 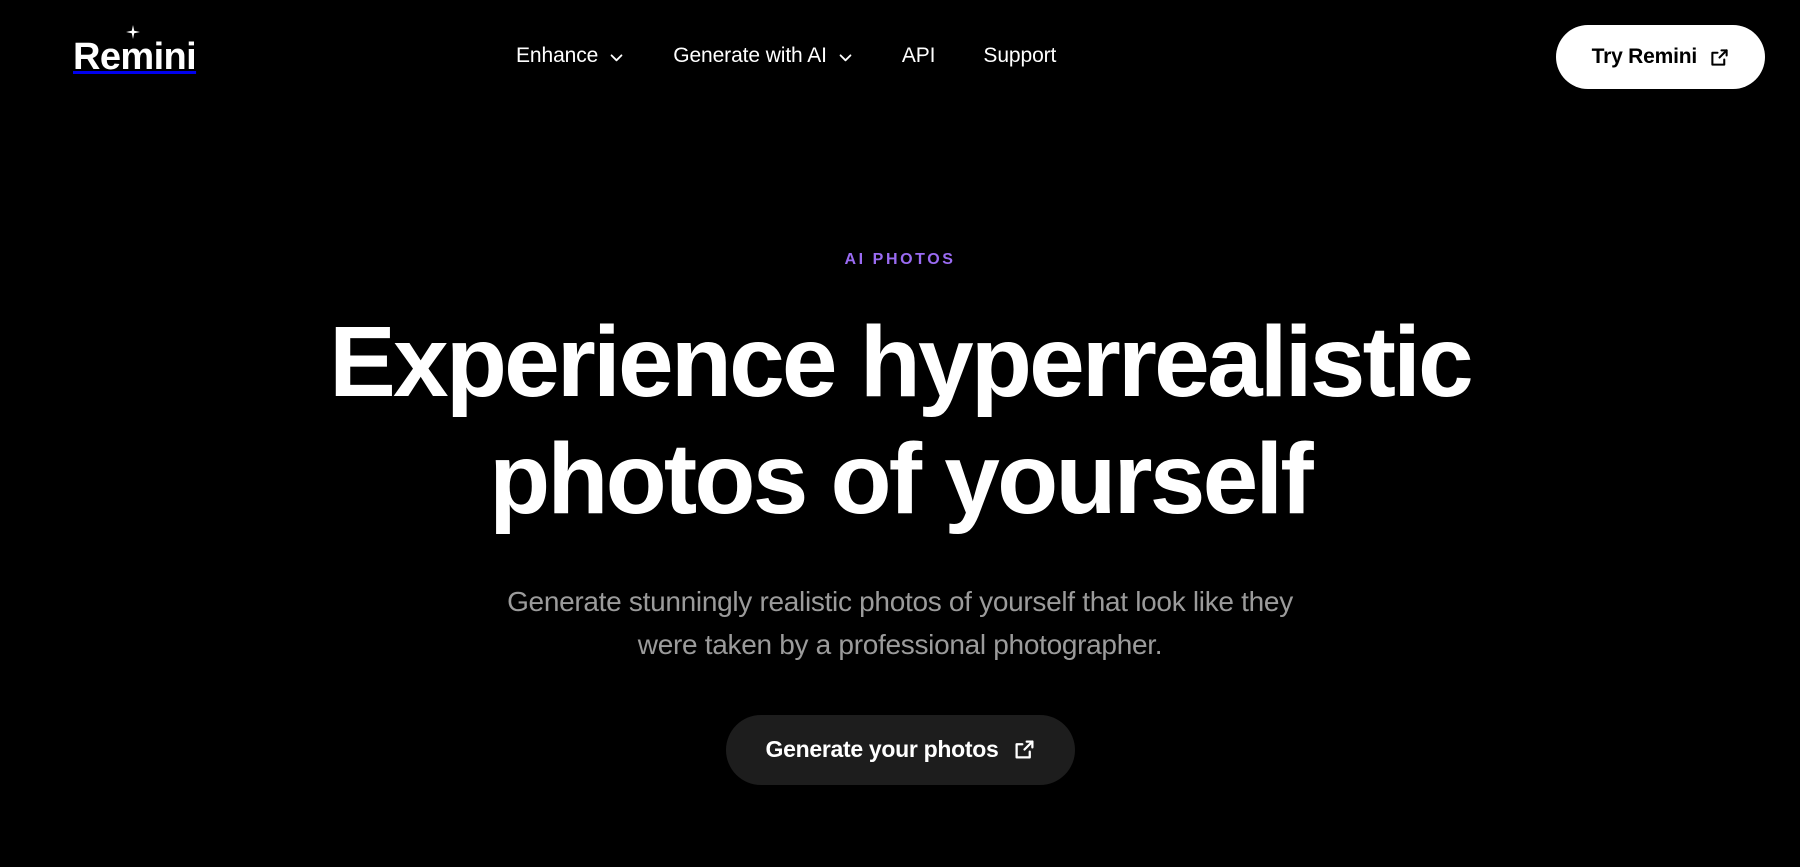 I want to click on nav-item-generate-with-ai: Generate with AI, so click(x=763, y=56).